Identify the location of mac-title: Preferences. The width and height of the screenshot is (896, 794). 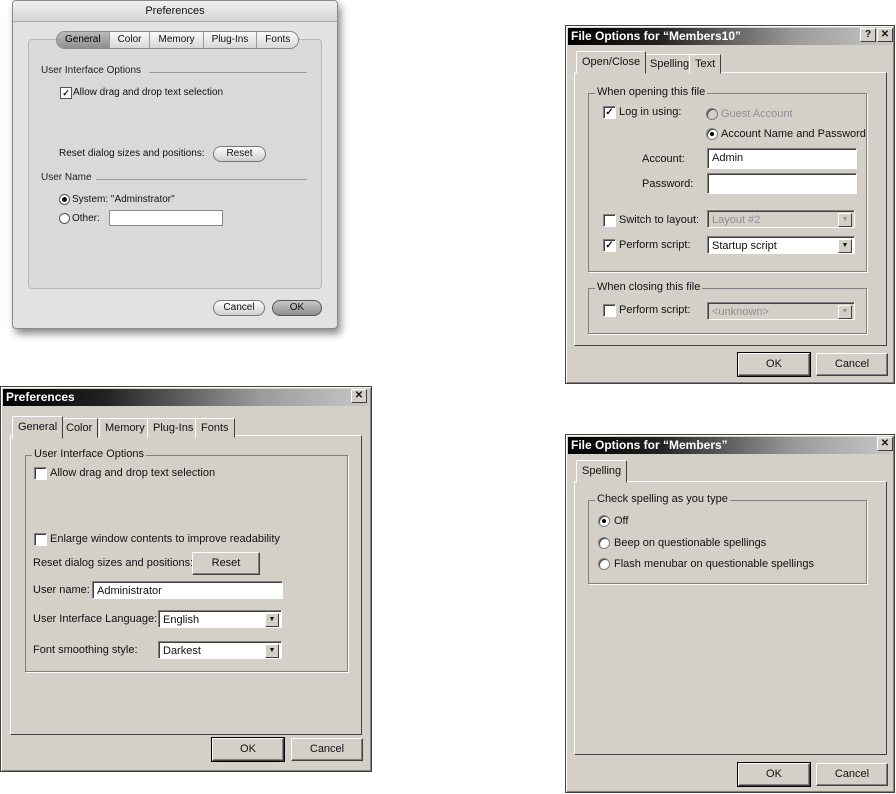
(175, 11).